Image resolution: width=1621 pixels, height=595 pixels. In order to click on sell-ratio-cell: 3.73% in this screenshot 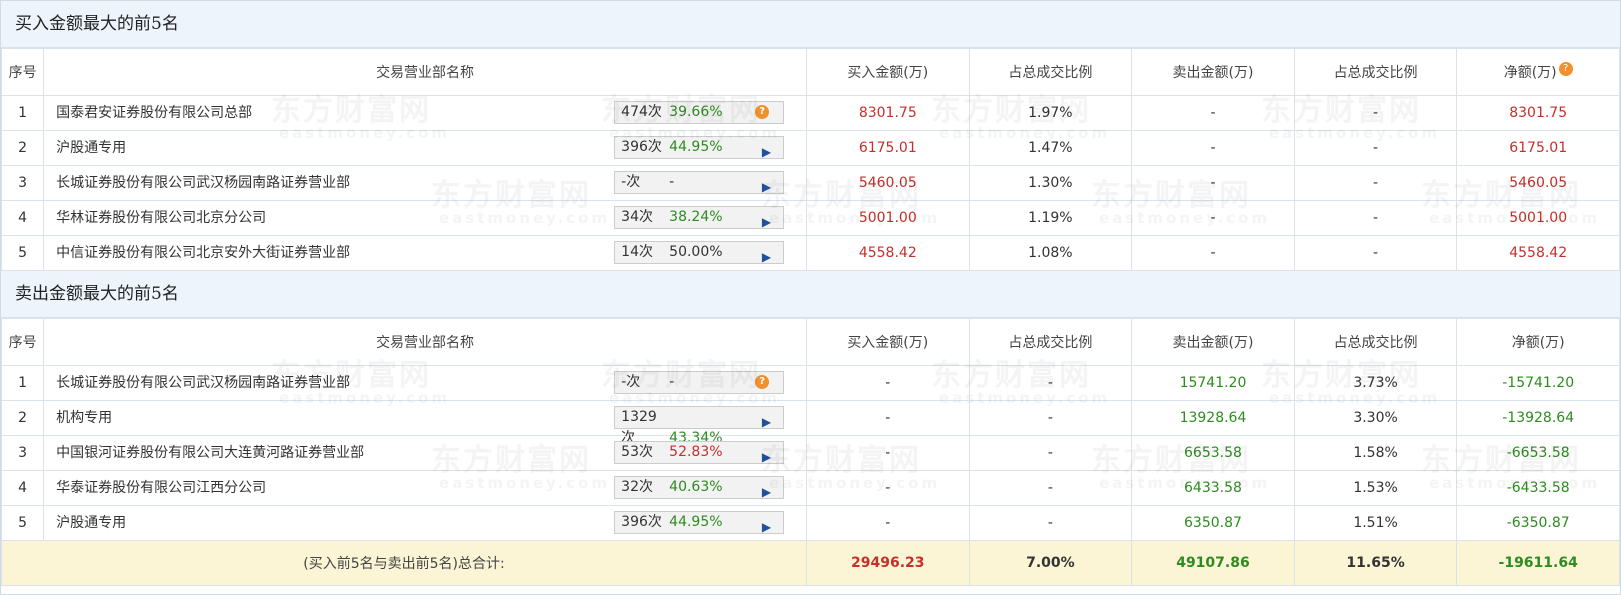, I will do `click(1375, 383)`.